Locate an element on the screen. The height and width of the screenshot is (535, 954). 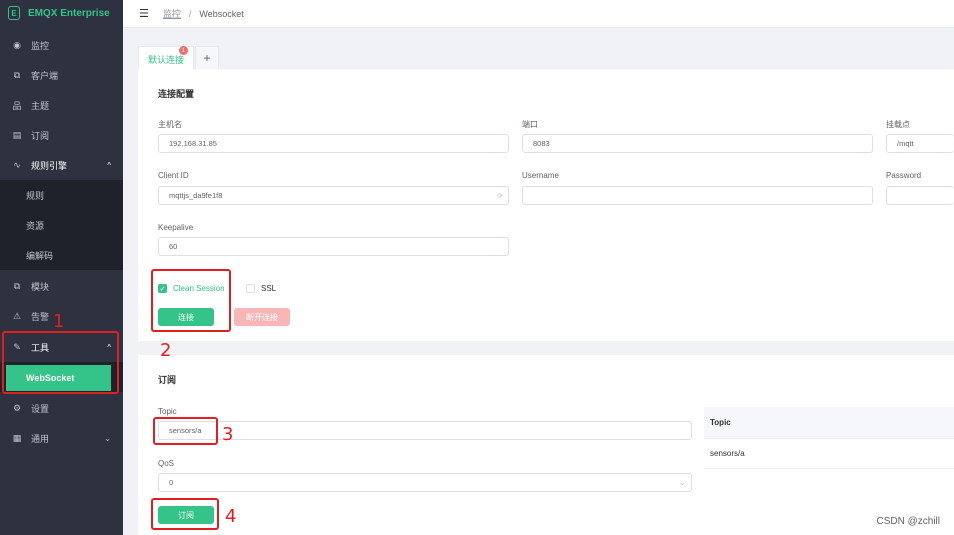
annotation-number-3: 3 is located at coordinates (228, 434).